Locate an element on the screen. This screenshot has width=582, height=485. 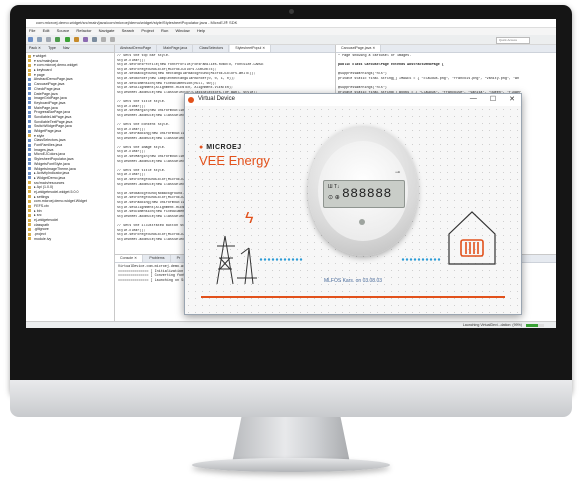
menu-project: Project is located at coordinates (147, 30).